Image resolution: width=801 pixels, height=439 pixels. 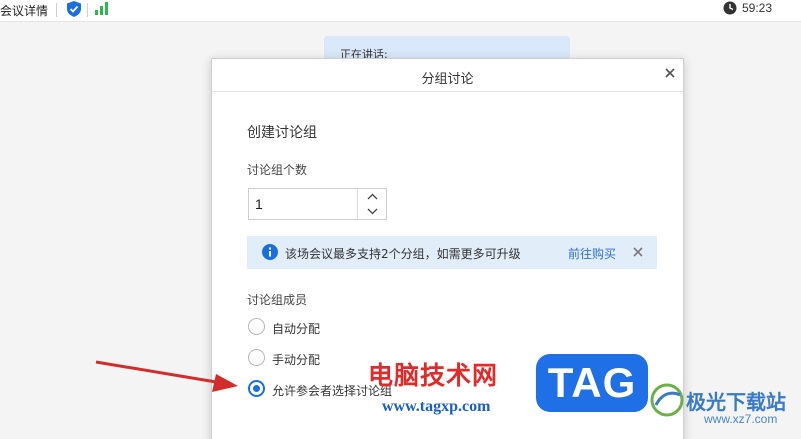 I want to click on chevron-down-icon, so click(x=372, y=211).